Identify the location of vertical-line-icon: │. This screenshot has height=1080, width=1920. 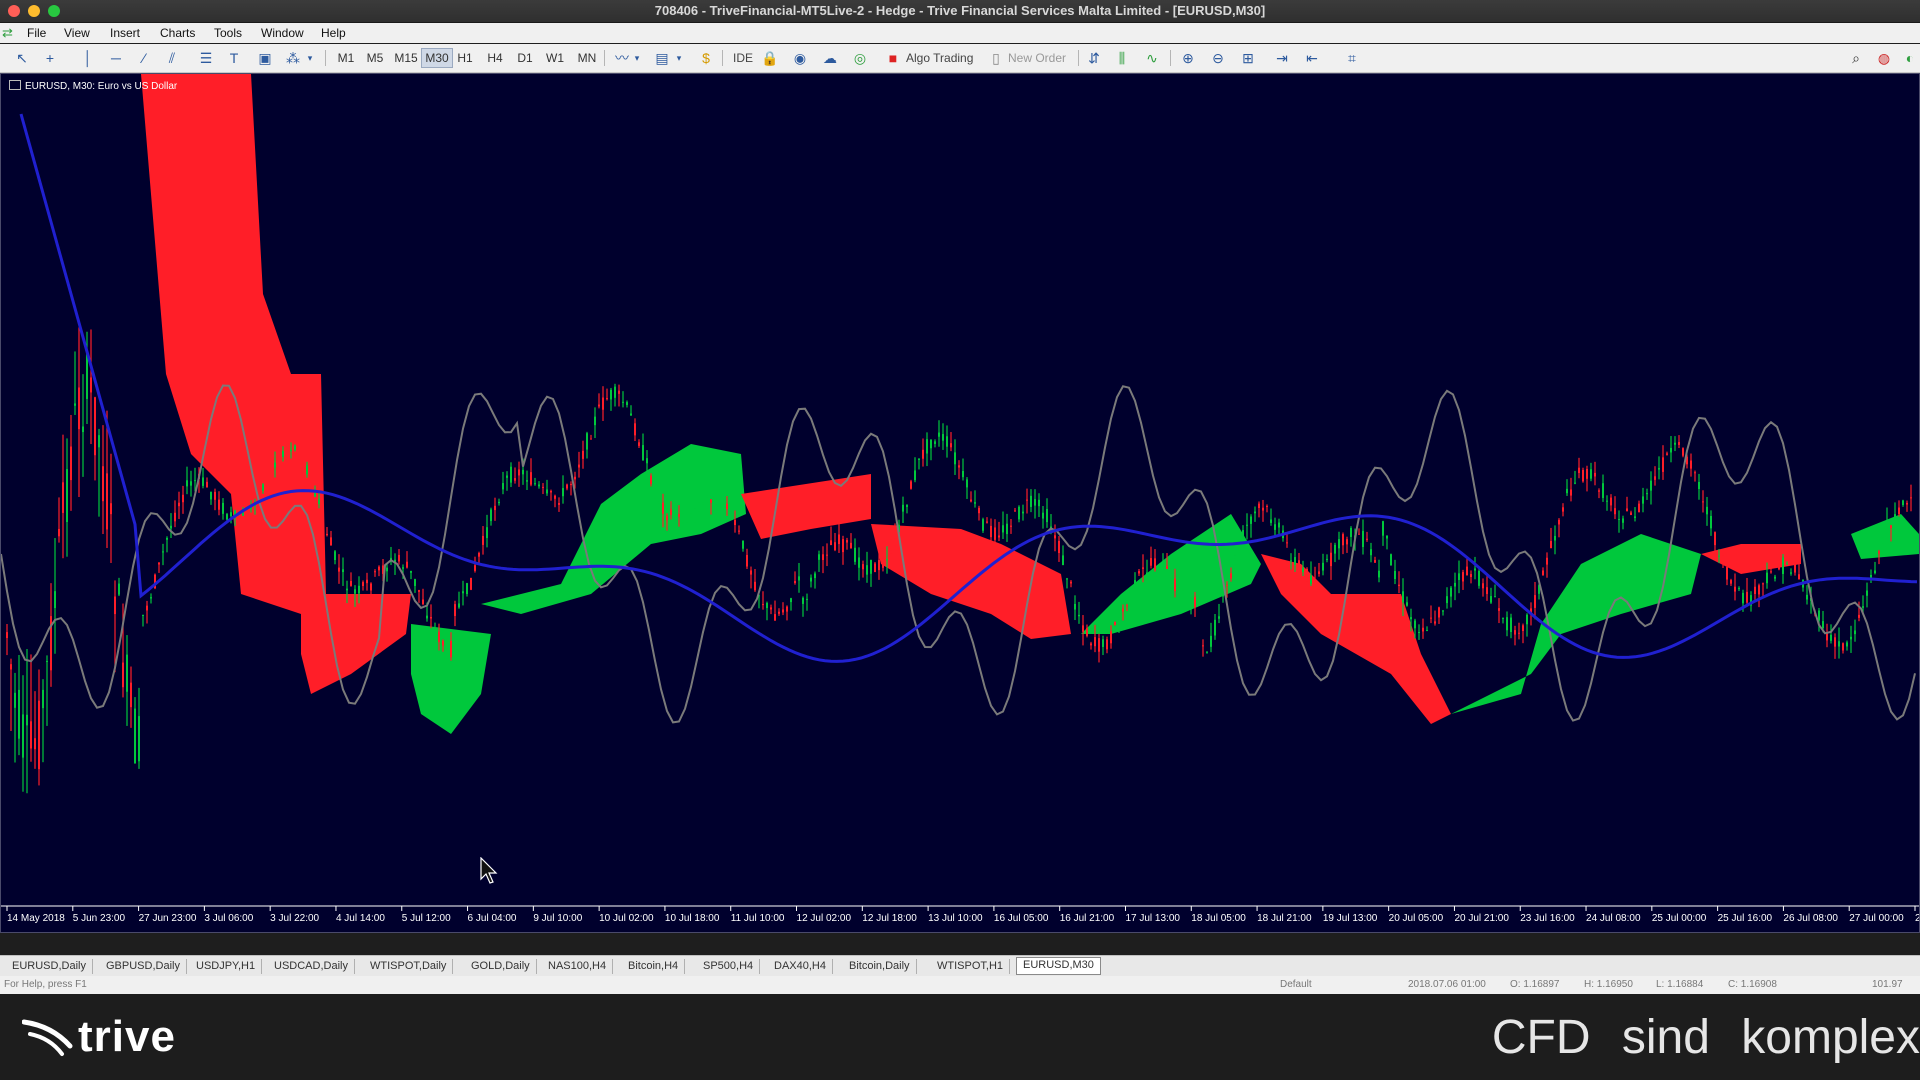
(88, 58).